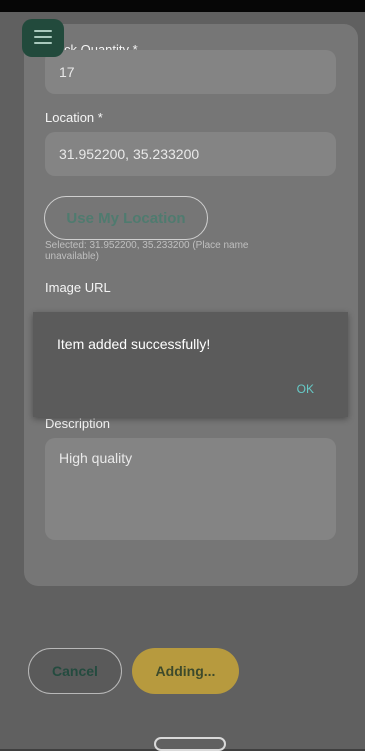 This screenshot has width=365, height=751. What do you see at coordinates (78, 287) in the screenshot?
I see `image-url-label: Image URL` at bounding box center [78, 287].